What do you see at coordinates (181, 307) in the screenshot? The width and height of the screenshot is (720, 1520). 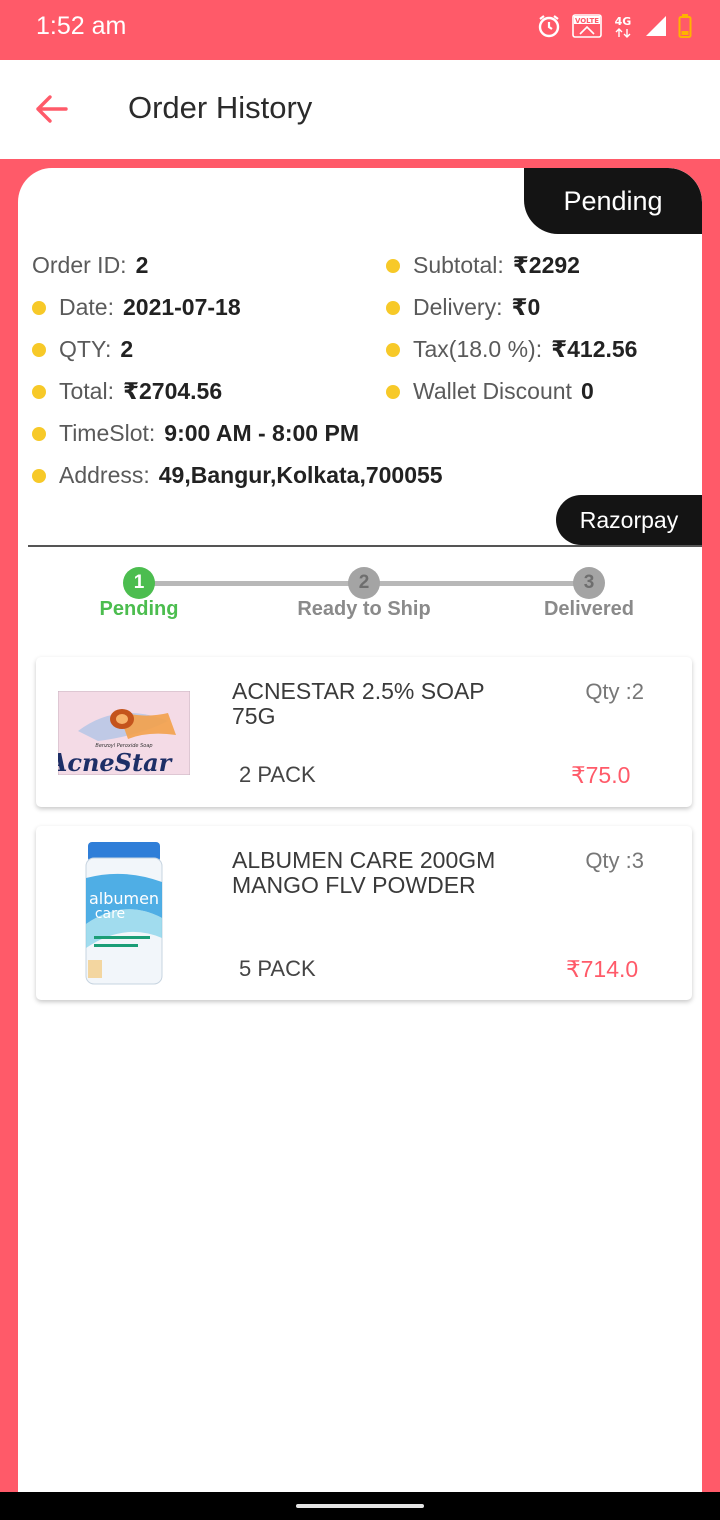 I see `date-value: 2021-07-18` at bounding box center [181, 307].